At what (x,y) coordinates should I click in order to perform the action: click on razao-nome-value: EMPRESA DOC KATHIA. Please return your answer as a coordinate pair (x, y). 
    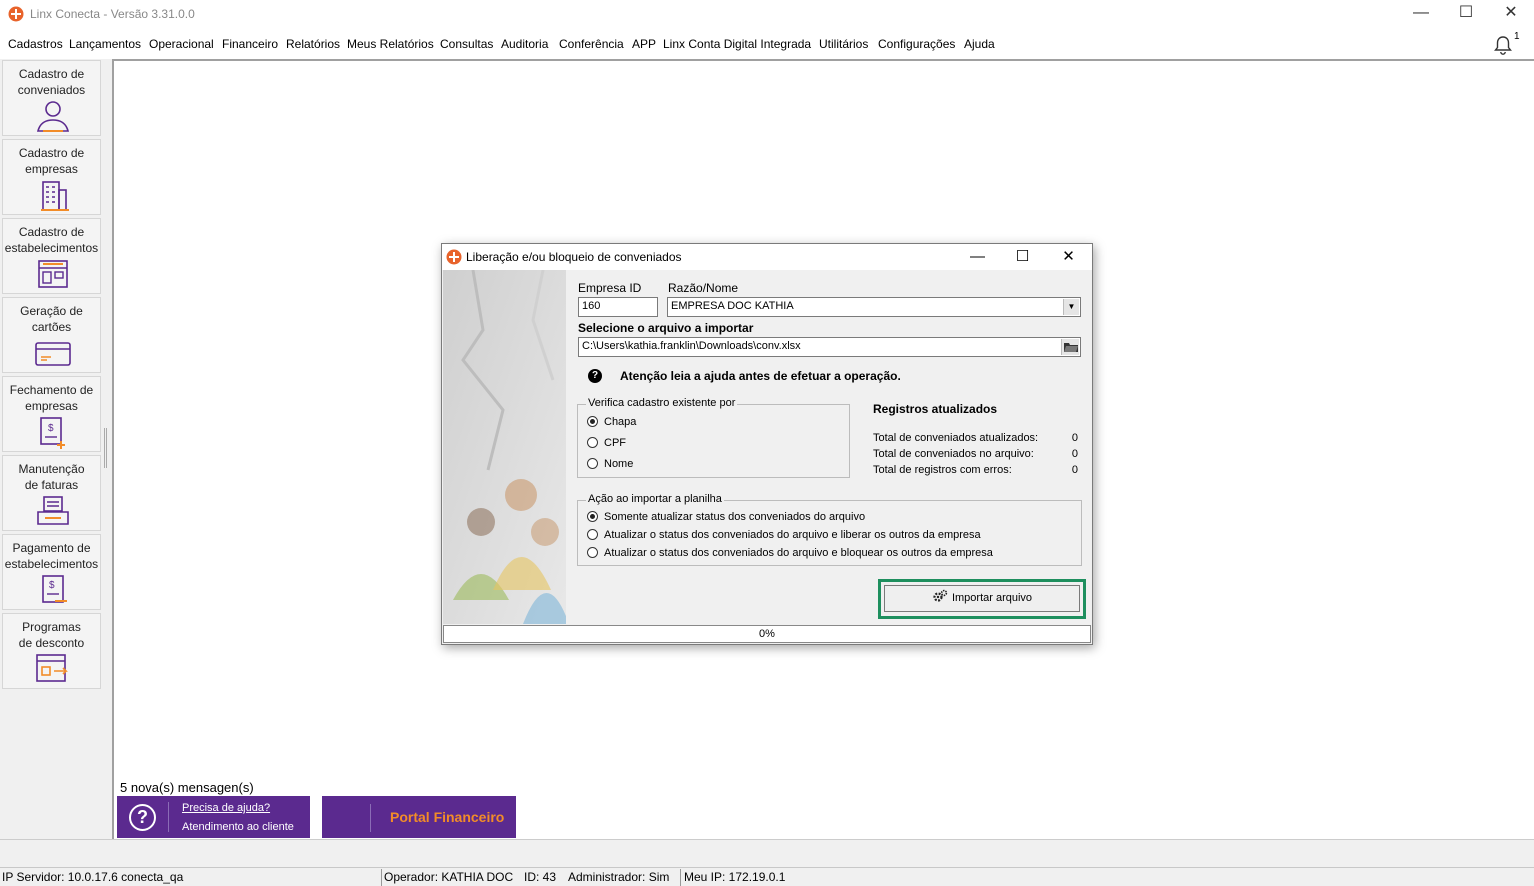
    Looking at the image, I should click on (732, 306).